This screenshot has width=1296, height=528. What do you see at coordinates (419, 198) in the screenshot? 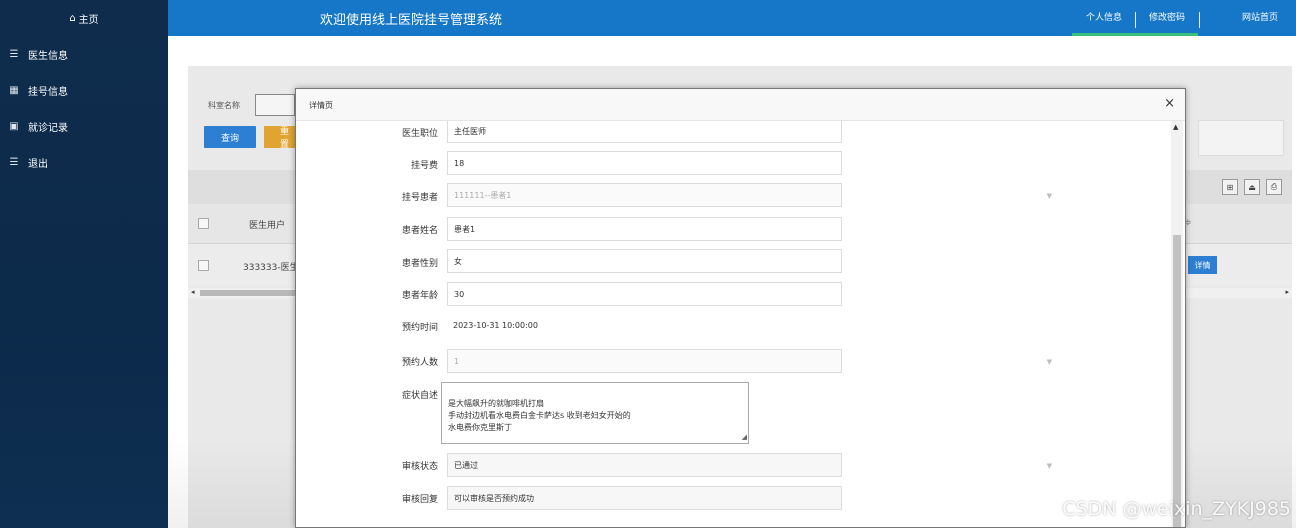
I see `patient-label: 挂号患者` at bounding box center [419, 198].